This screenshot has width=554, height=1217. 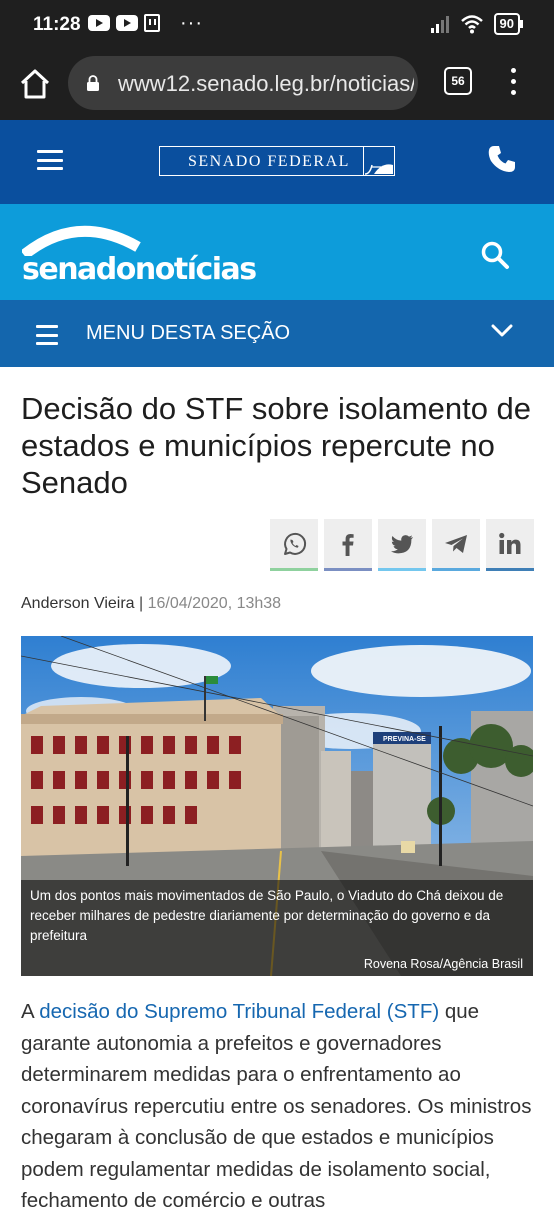 I want to click on share-whatsapp-button, so click(x=294, y=545).